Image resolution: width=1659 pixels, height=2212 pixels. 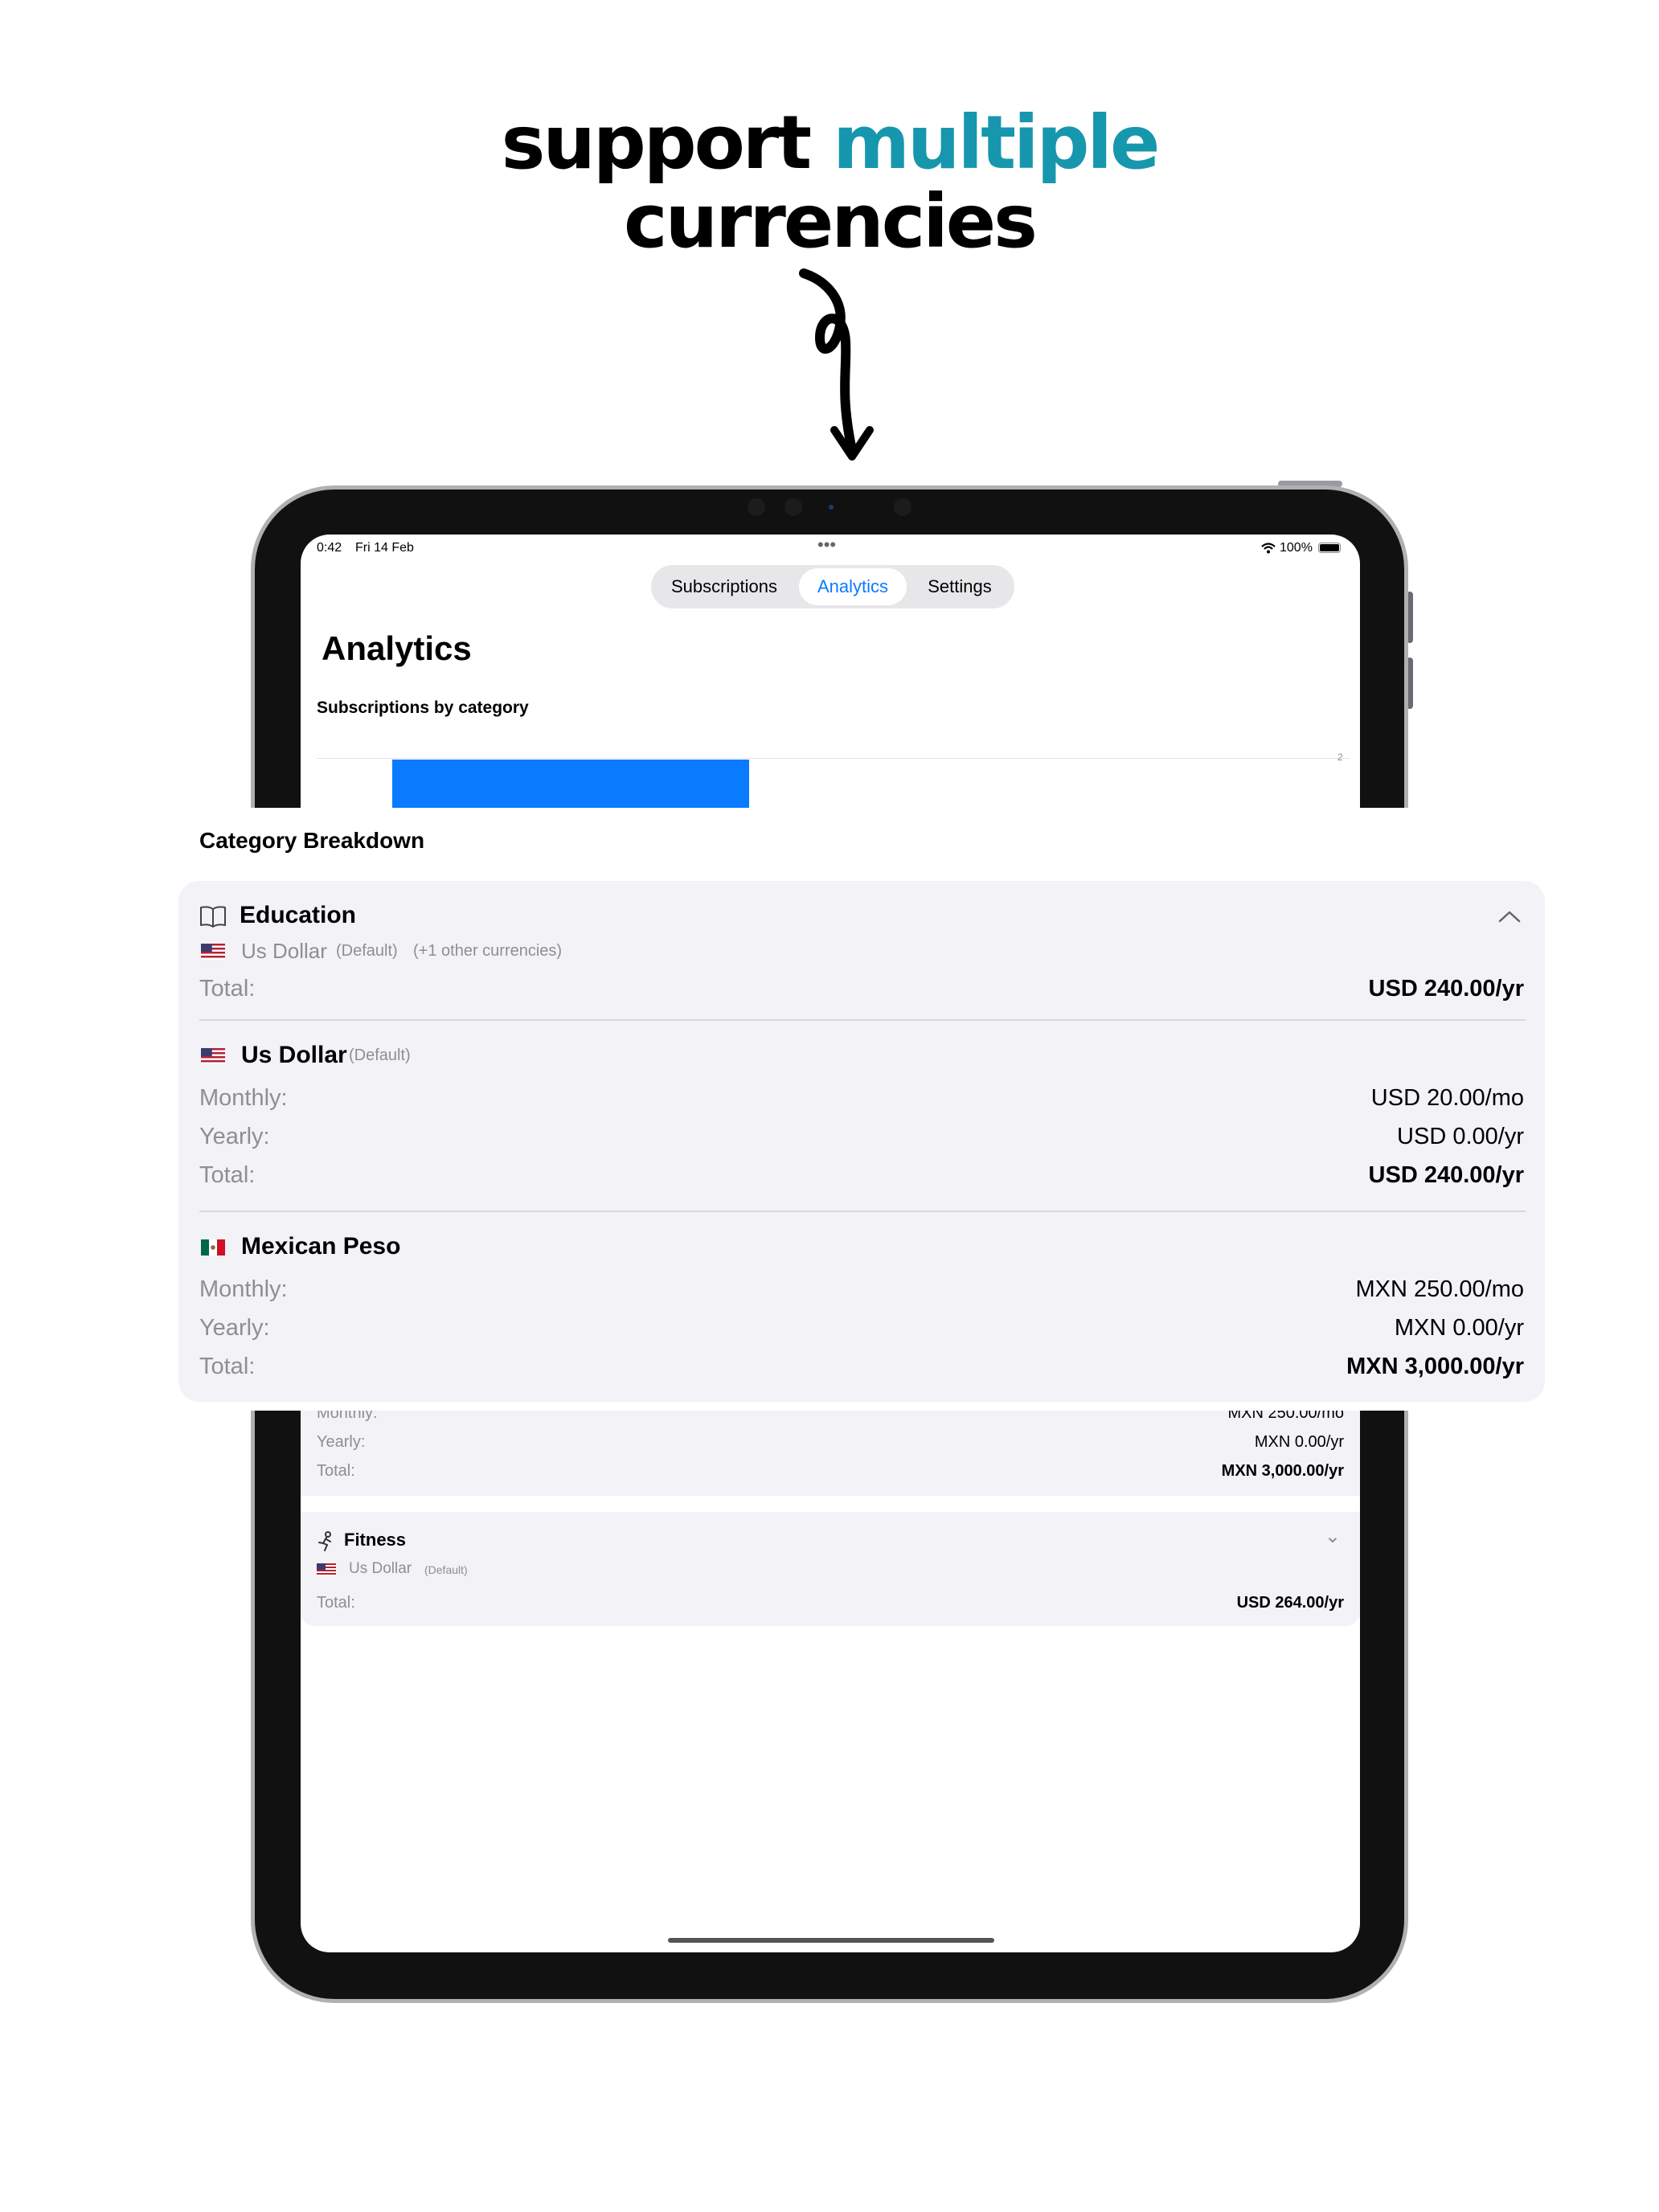 I want to click on arrow-icon, so click(x=836, y=364).